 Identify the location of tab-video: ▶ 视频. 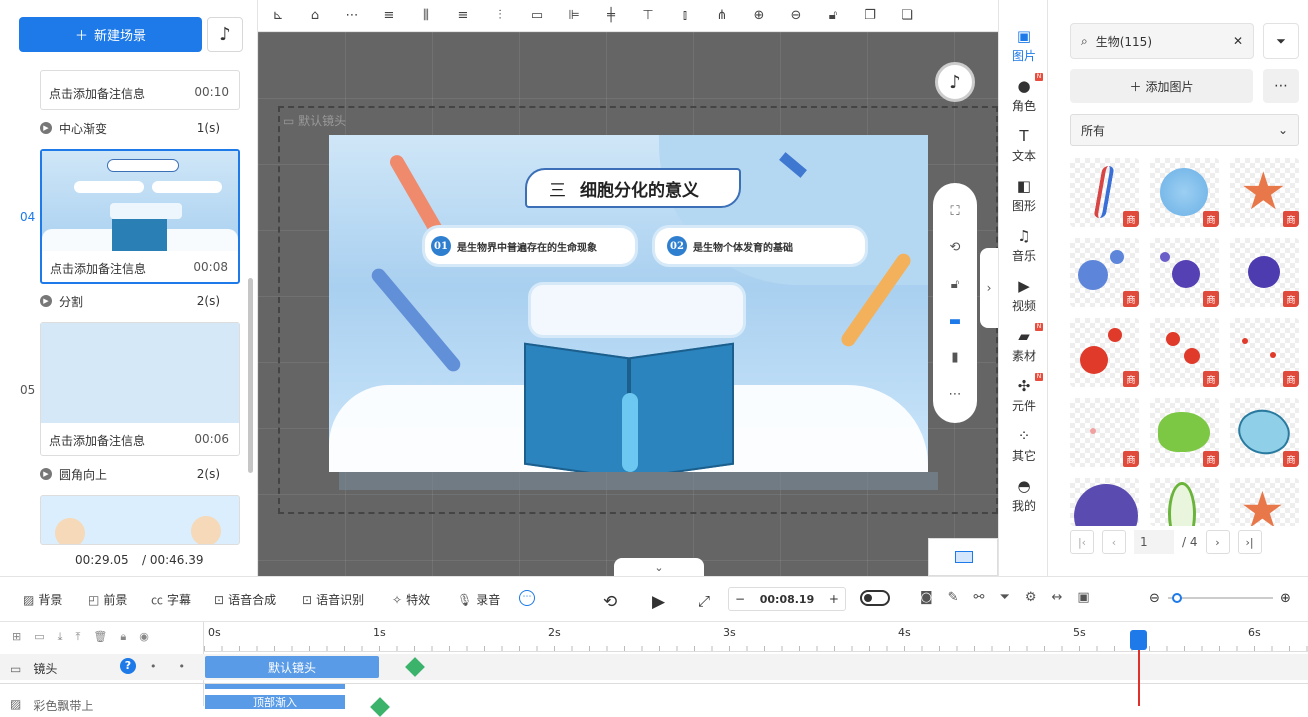
(1024, 295).